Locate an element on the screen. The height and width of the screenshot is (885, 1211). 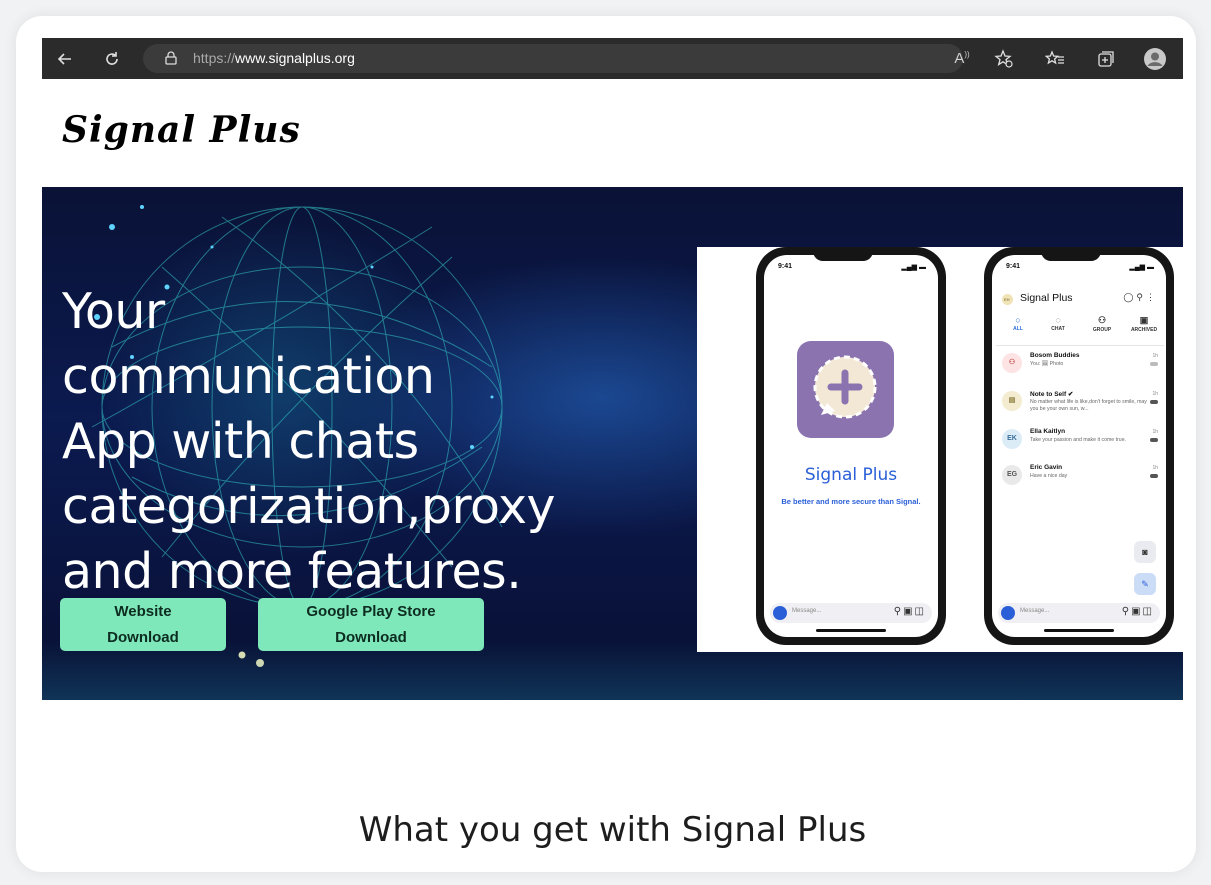
collections-button is located at coordinates (1106, 58).